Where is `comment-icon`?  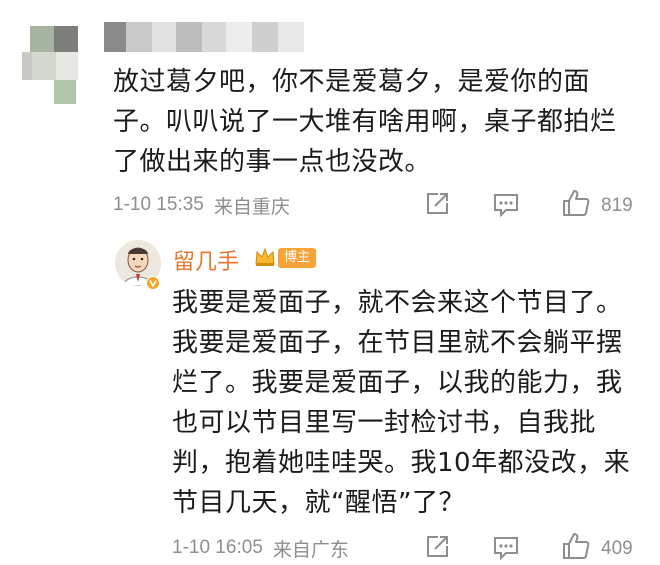
comment-icon is located at coordinates (506, 205).